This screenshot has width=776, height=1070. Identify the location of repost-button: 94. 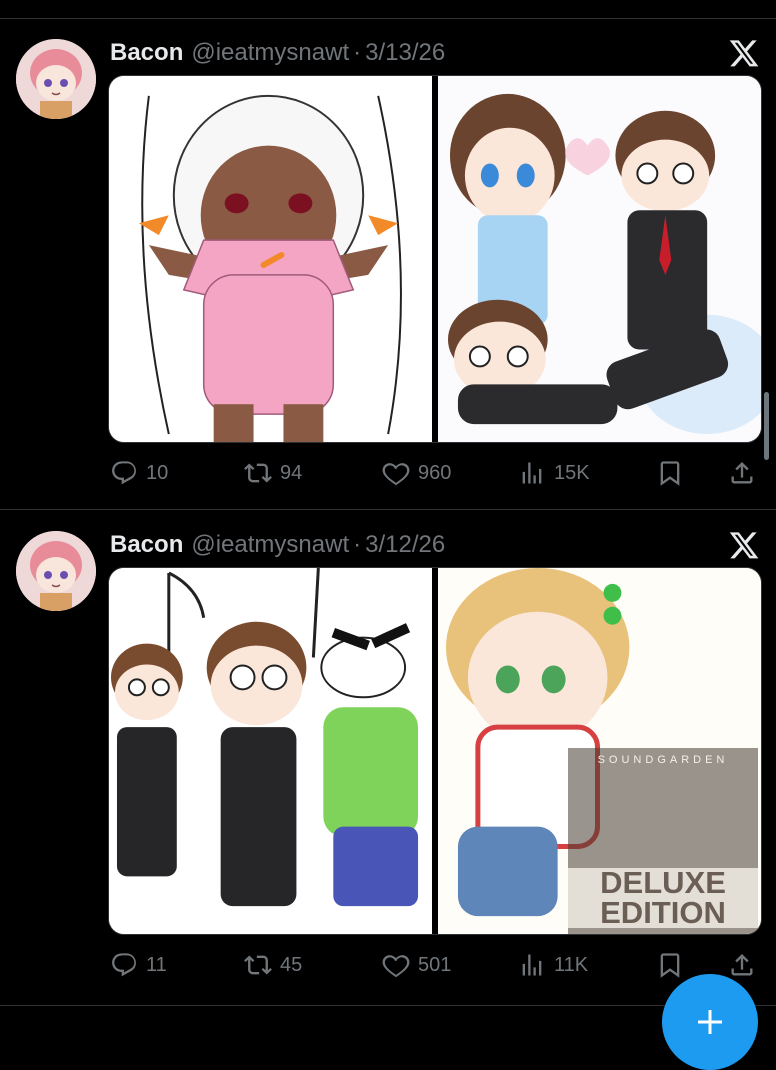
(273, 473).